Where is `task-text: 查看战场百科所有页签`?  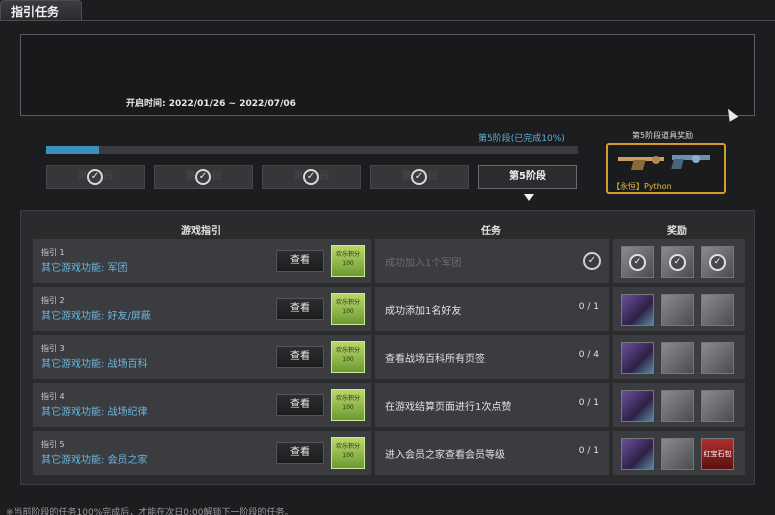
task-text: 查看战场百科所有页签 is located at coordinates (435, 359).